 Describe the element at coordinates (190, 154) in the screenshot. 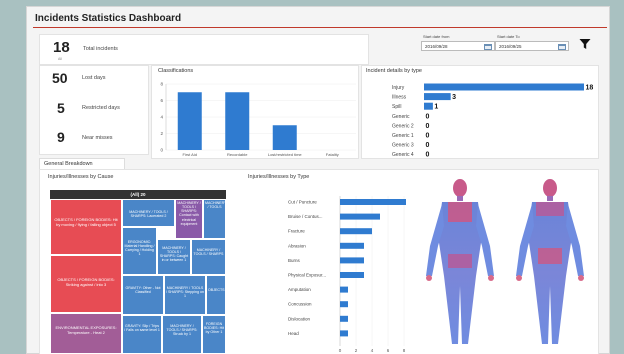

I see `x-tick-label: First Aid` at that location.